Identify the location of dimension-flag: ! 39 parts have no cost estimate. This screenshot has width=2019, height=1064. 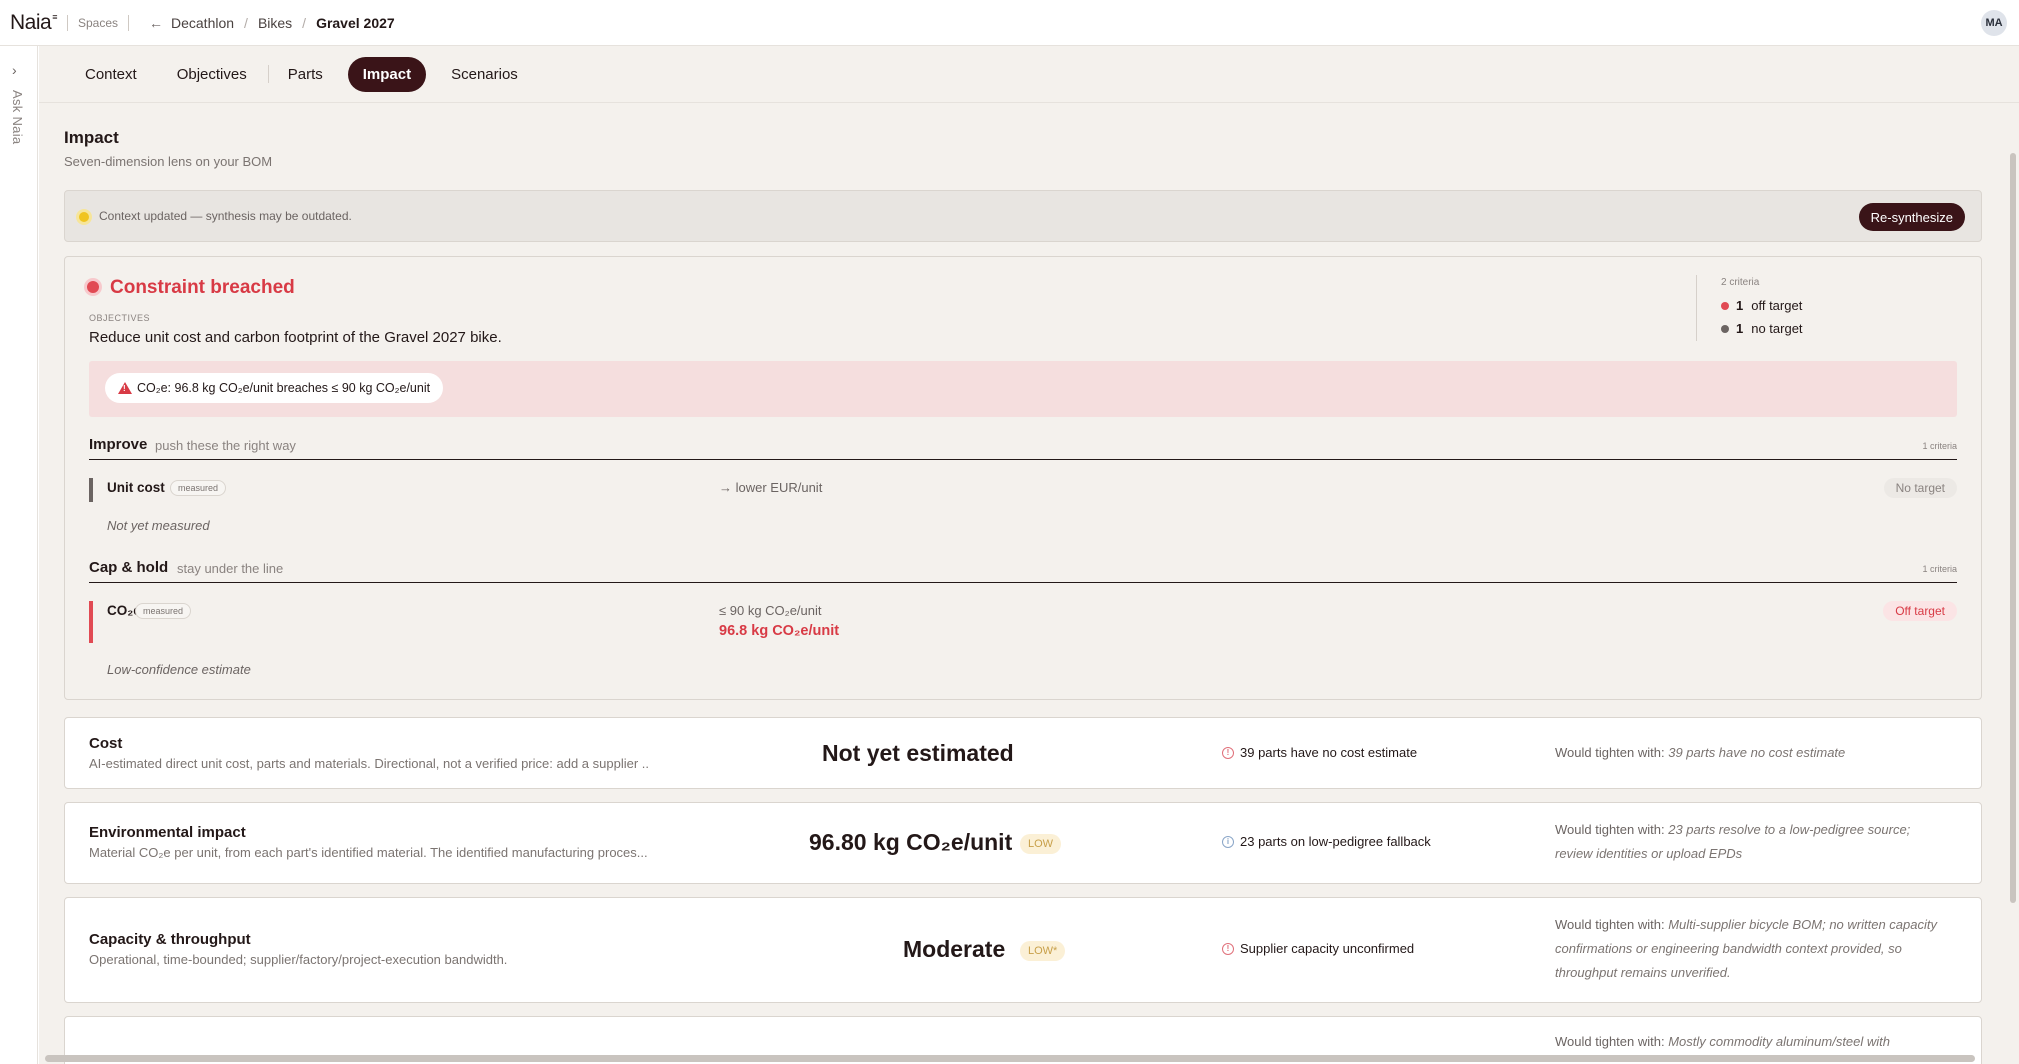
(1319, 752).